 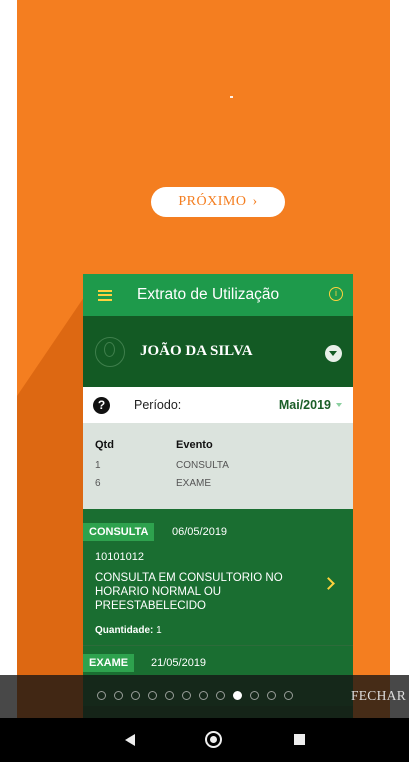 I want to click on period-label: Período:, so click(x=158, y=405).